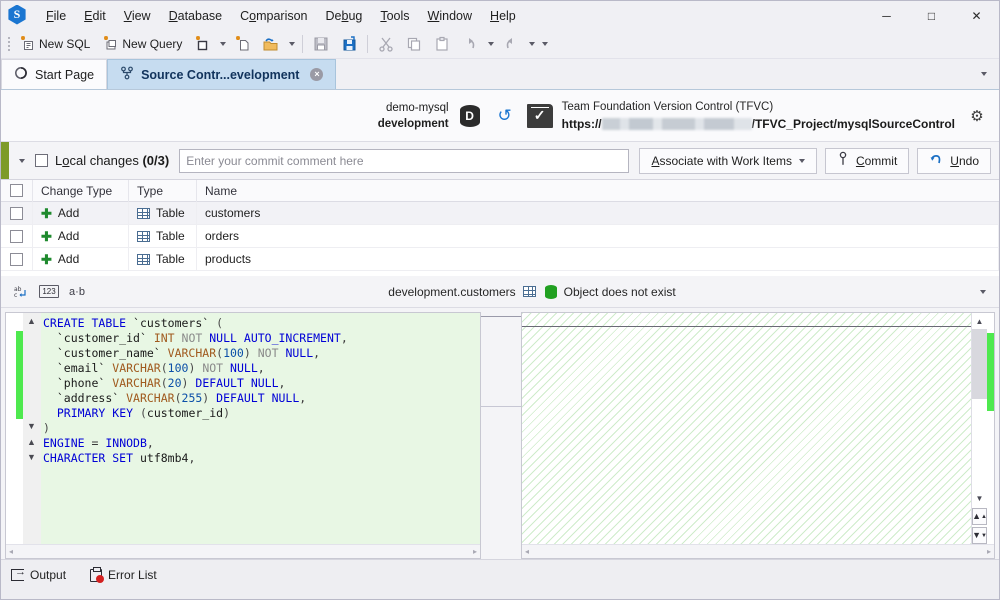 Image resolution: width=1000 pixels, height=600 pixels. What do you see at coordinates (125, 575) in the screenshot?
I see `dock-tab-error-list: Error List` at bounding box center [125, 575].